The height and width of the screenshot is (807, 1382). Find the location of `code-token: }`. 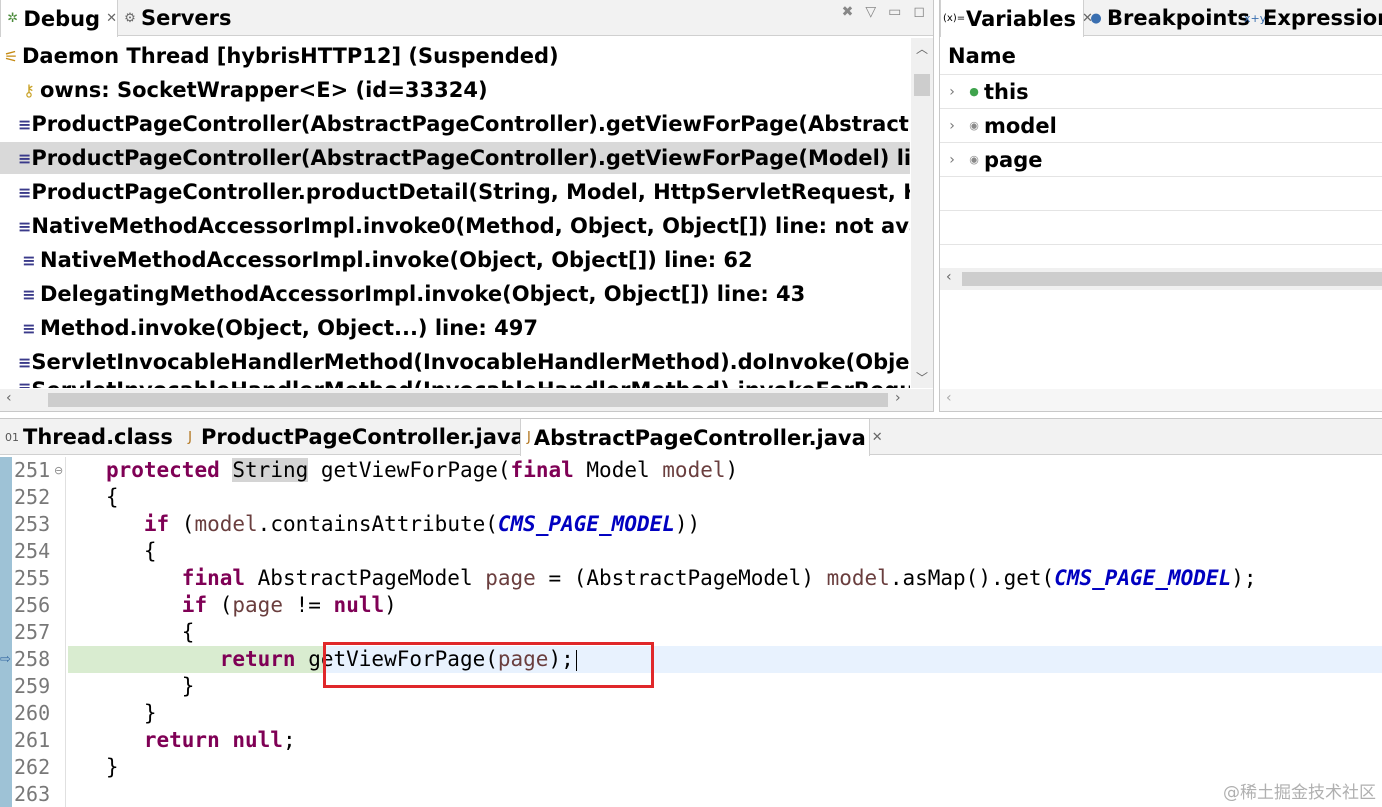

code-token: } is located at coordinates (131, 686).